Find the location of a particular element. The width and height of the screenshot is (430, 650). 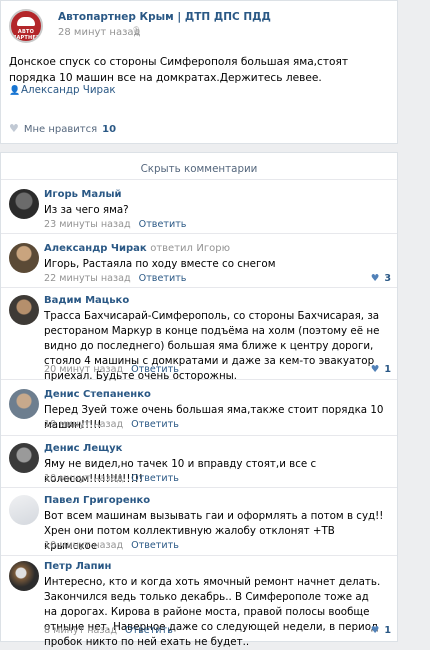

comment-author: Петр Лапин is located at coordinates (77, 566).